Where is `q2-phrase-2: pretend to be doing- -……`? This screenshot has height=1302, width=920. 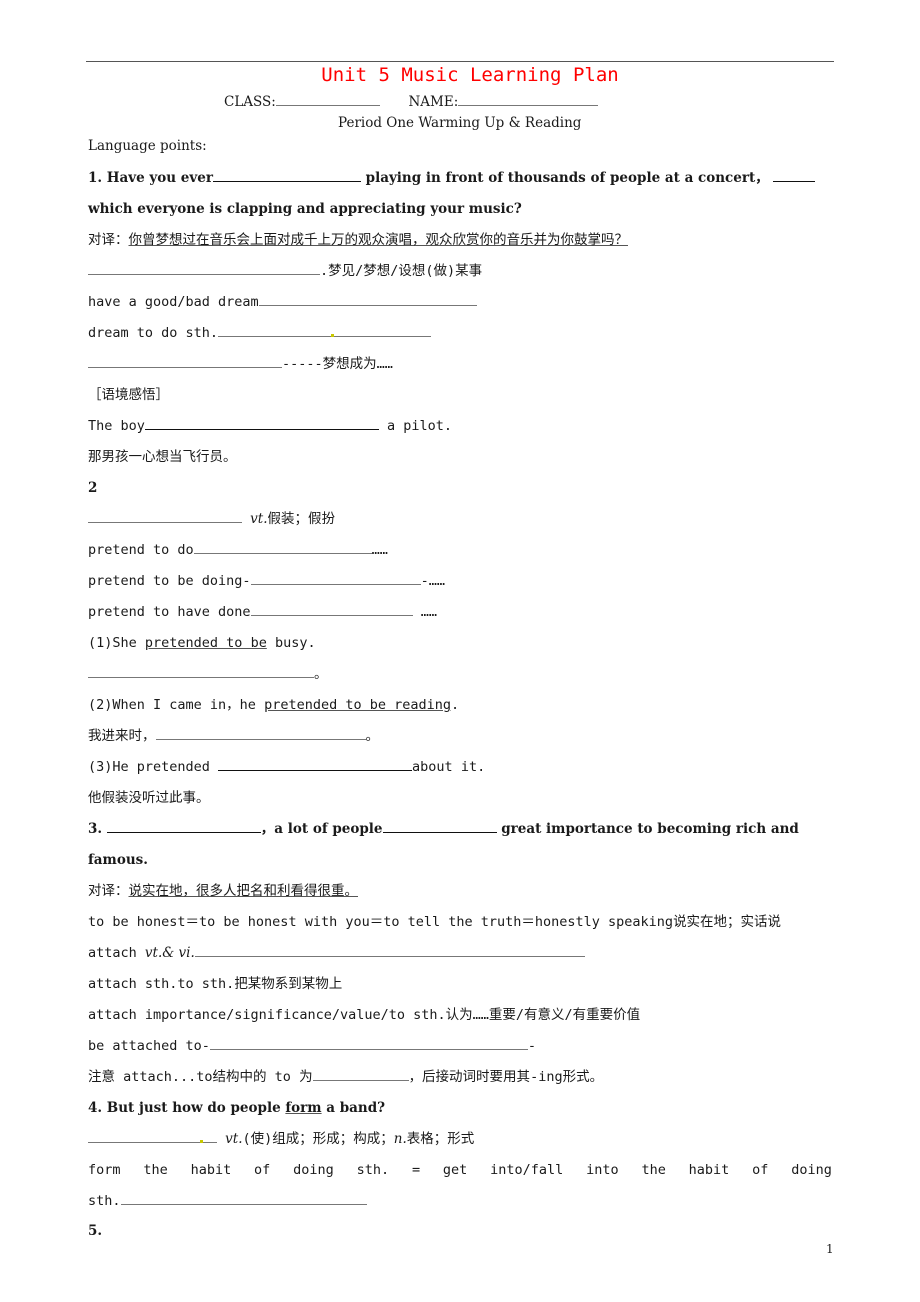 q2-phrase-2: pretend to be doing- -…… is located at coordinates (266, 581).